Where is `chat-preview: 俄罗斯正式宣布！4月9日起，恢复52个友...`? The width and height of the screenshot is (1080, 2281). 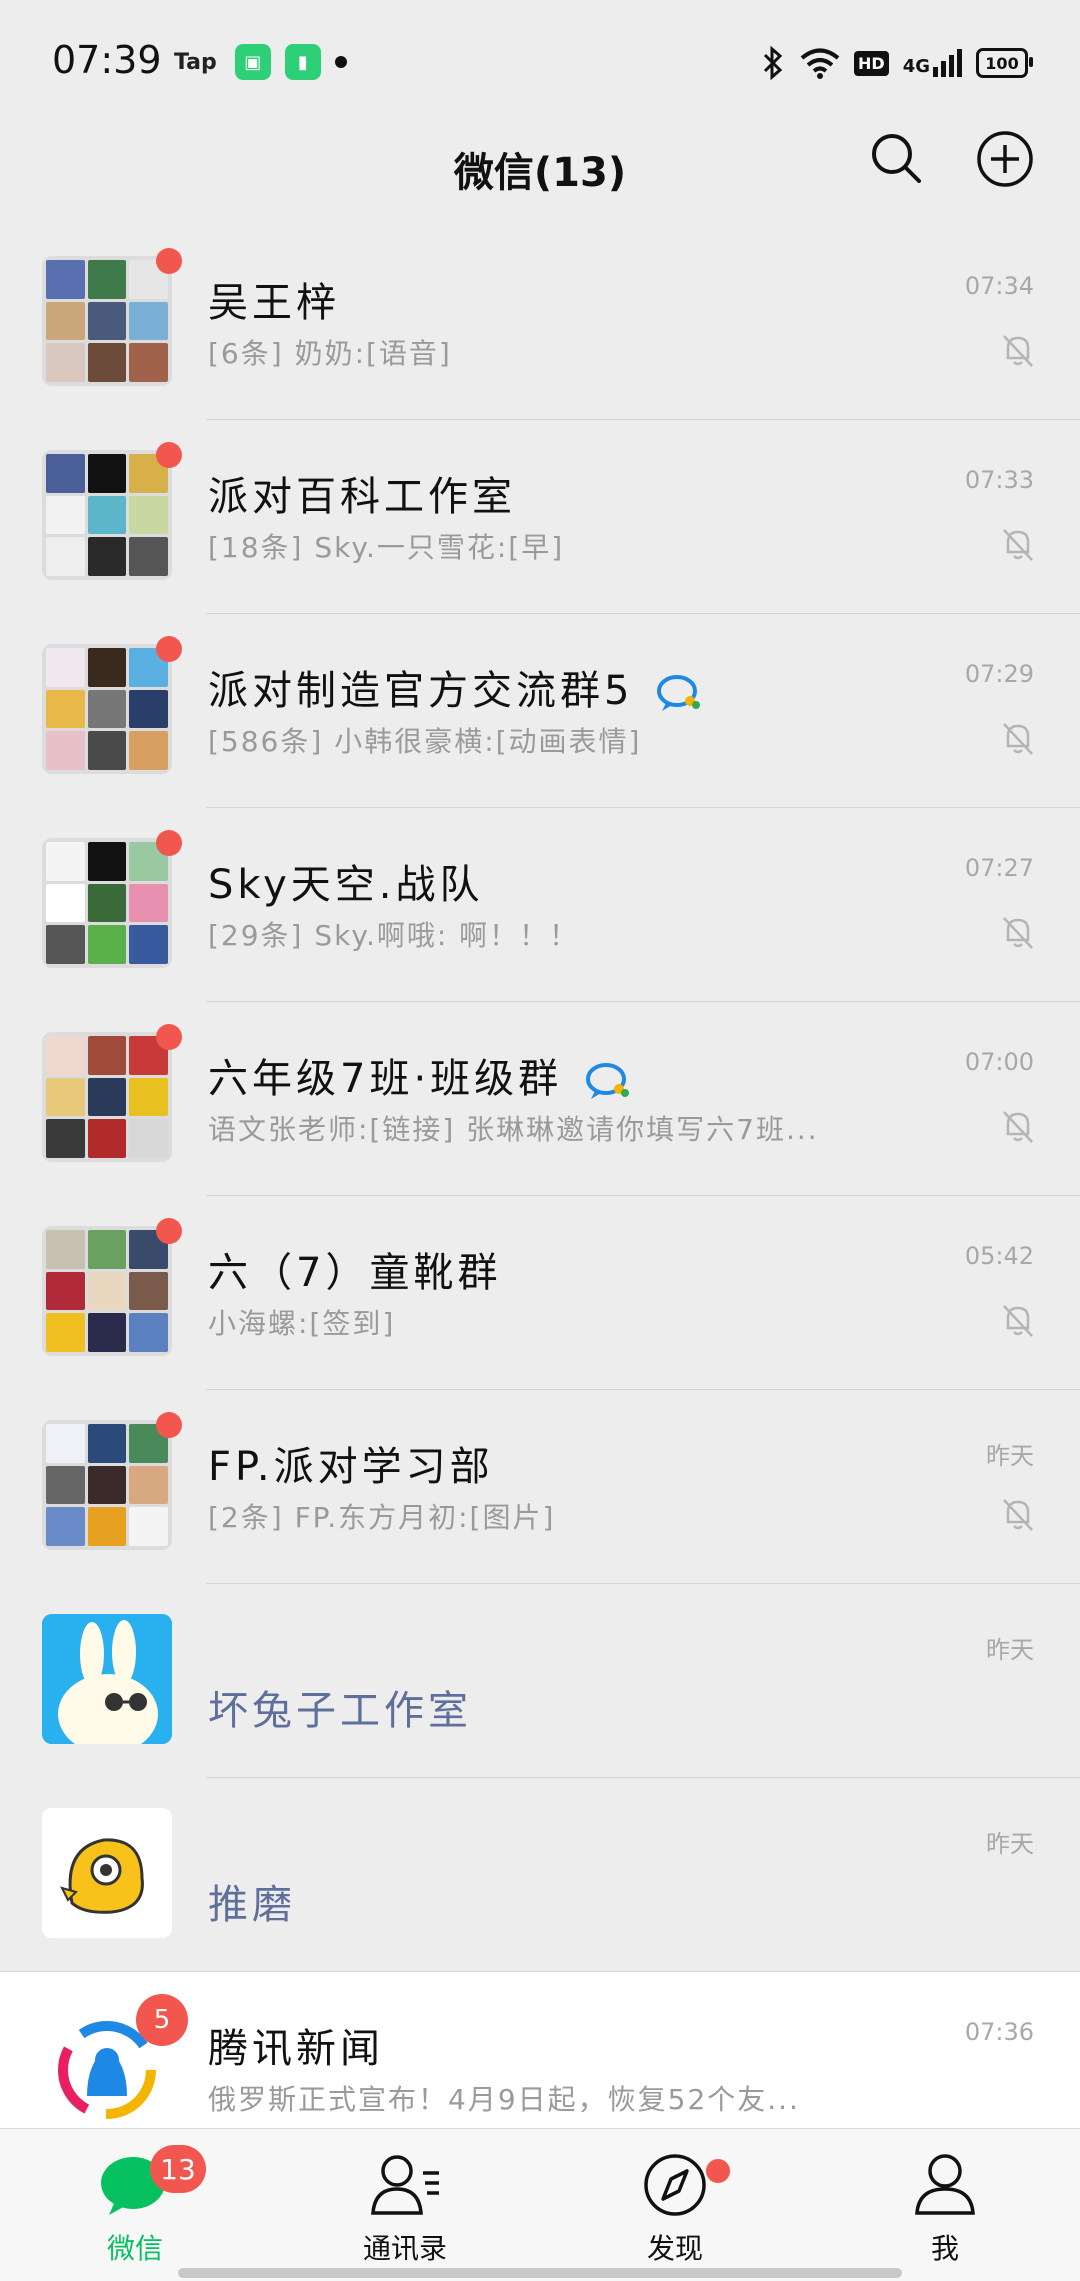 chat-preview: 俄罗斯正式宣布！4月9日起，恢复52个友... is located at coordinates (504, 2099).